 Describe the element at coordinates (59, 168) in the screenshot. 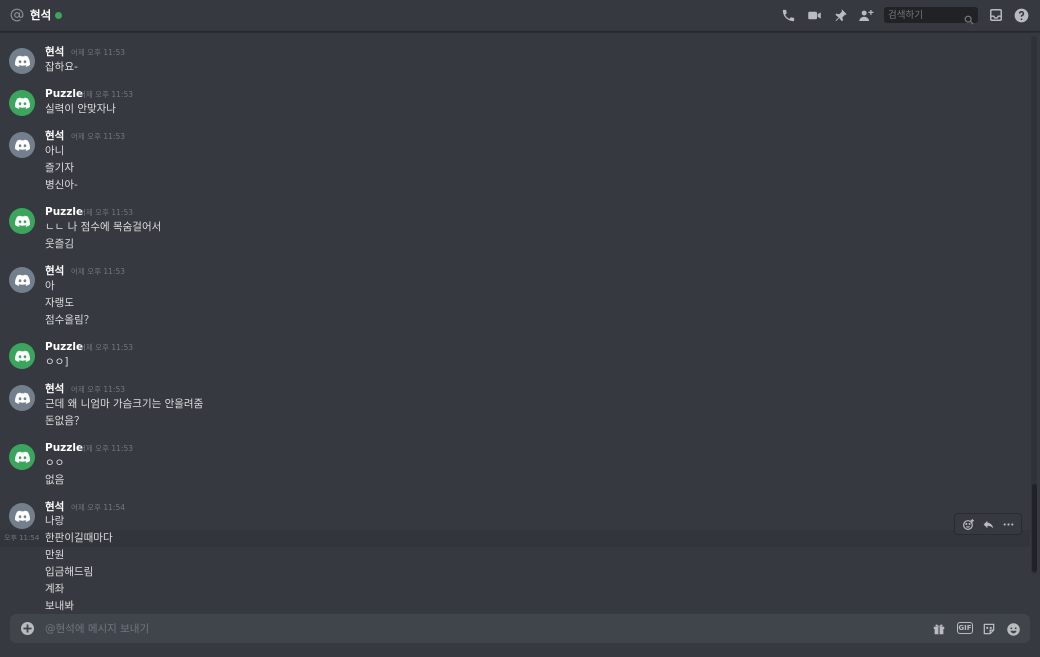

I see `message-text: 즐기자` at that location.